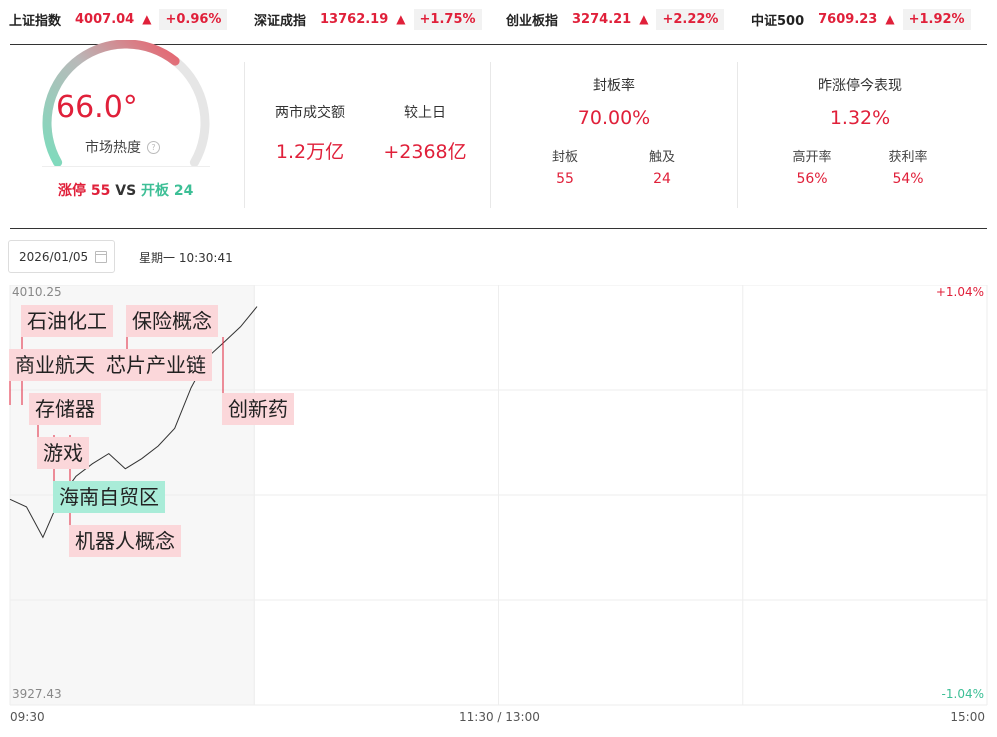 The width and height of the screenshot is (997, 737). Describe the element at coordinates (908, 179) in the screenshot. I see `profit-value: 54%` at that location.